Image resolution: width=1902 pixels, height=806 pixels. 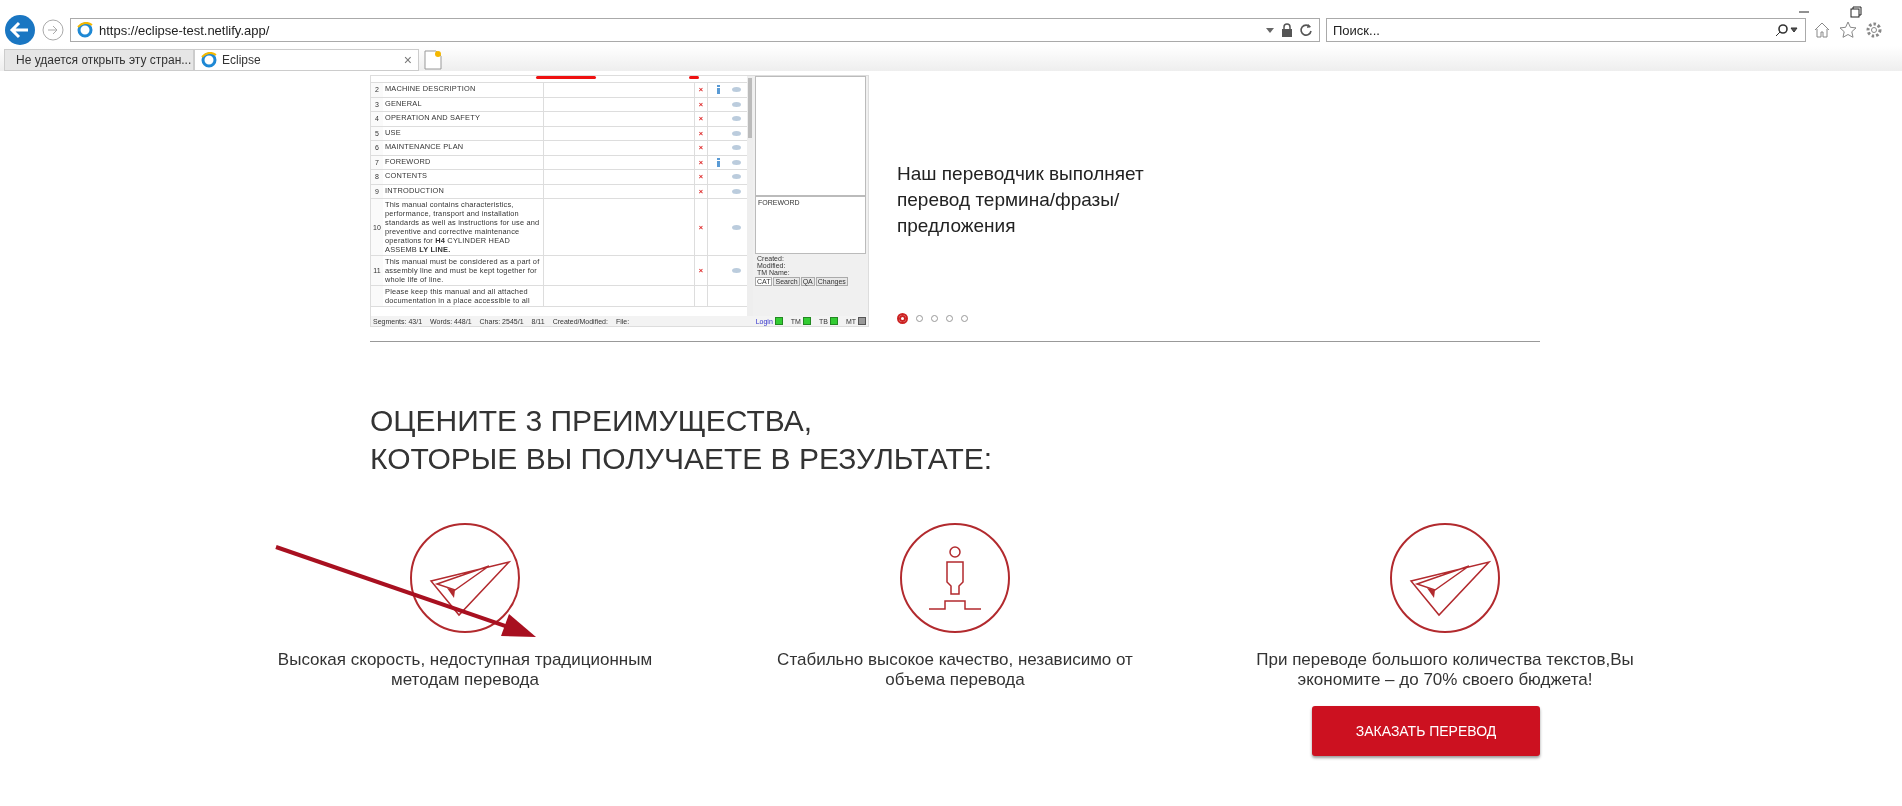 I want to click on home-icon, so click(x=1822, y=30).